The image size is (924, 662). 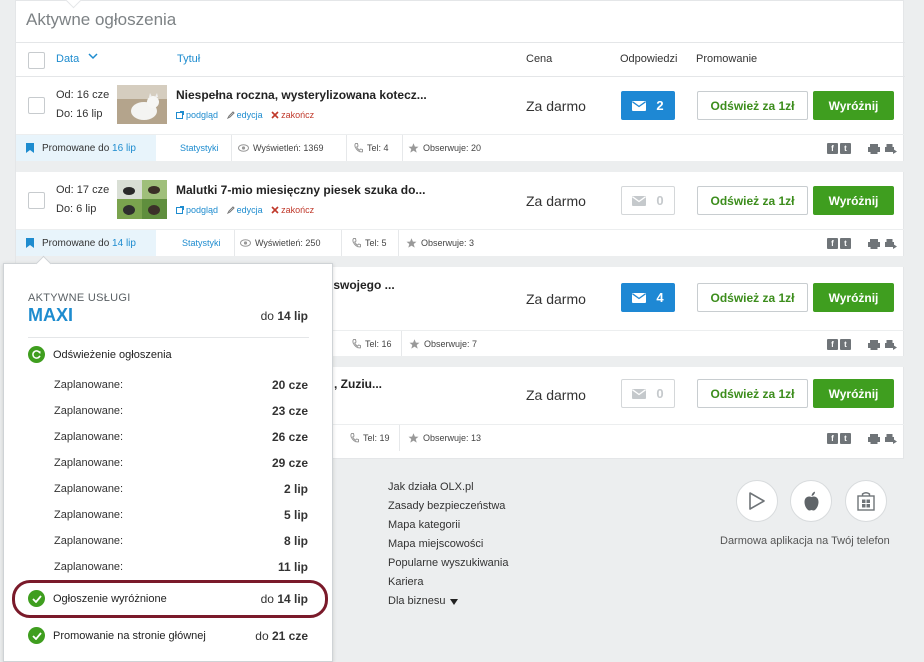 What do you see at coordinates (811, 501) in the screenshot?
I see `apple-icon` at bounding box center [811, 501].